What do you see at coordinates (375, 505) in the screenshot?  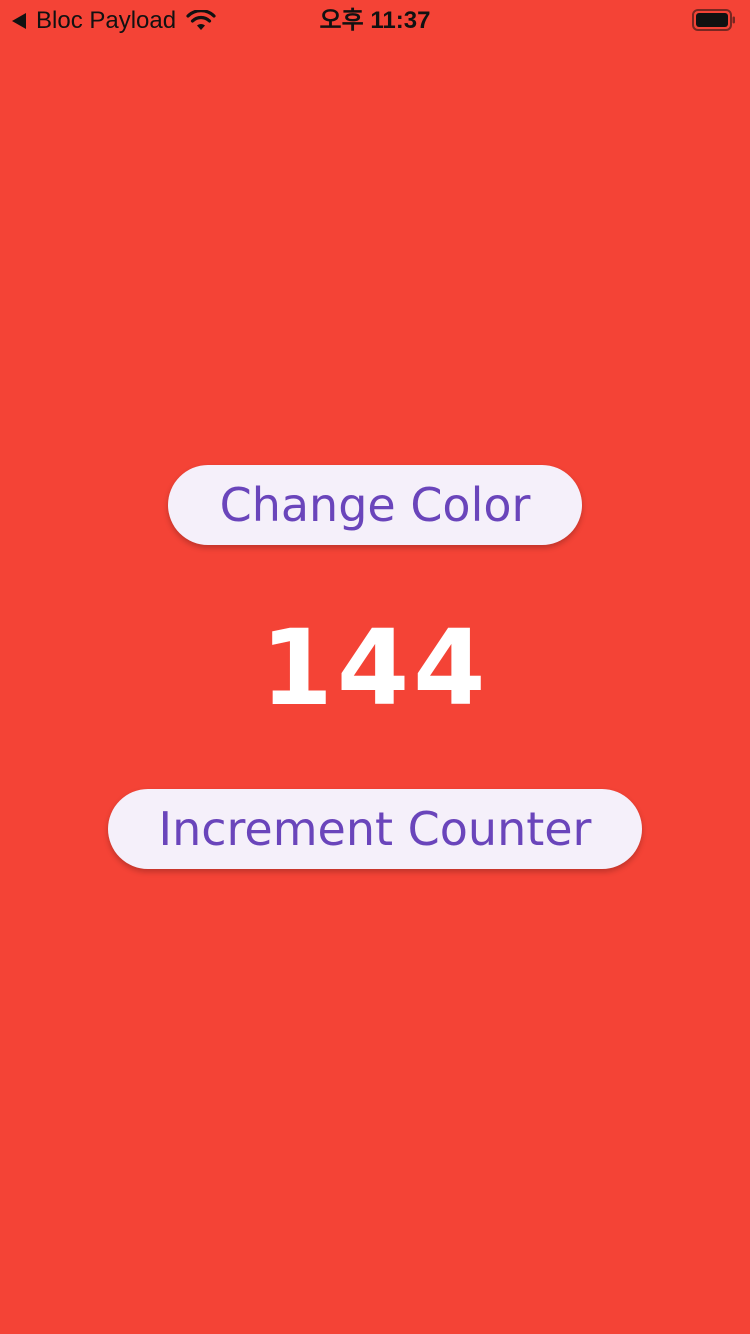 I see `change-color-button: Change Color` at bounding box center [375, 505].